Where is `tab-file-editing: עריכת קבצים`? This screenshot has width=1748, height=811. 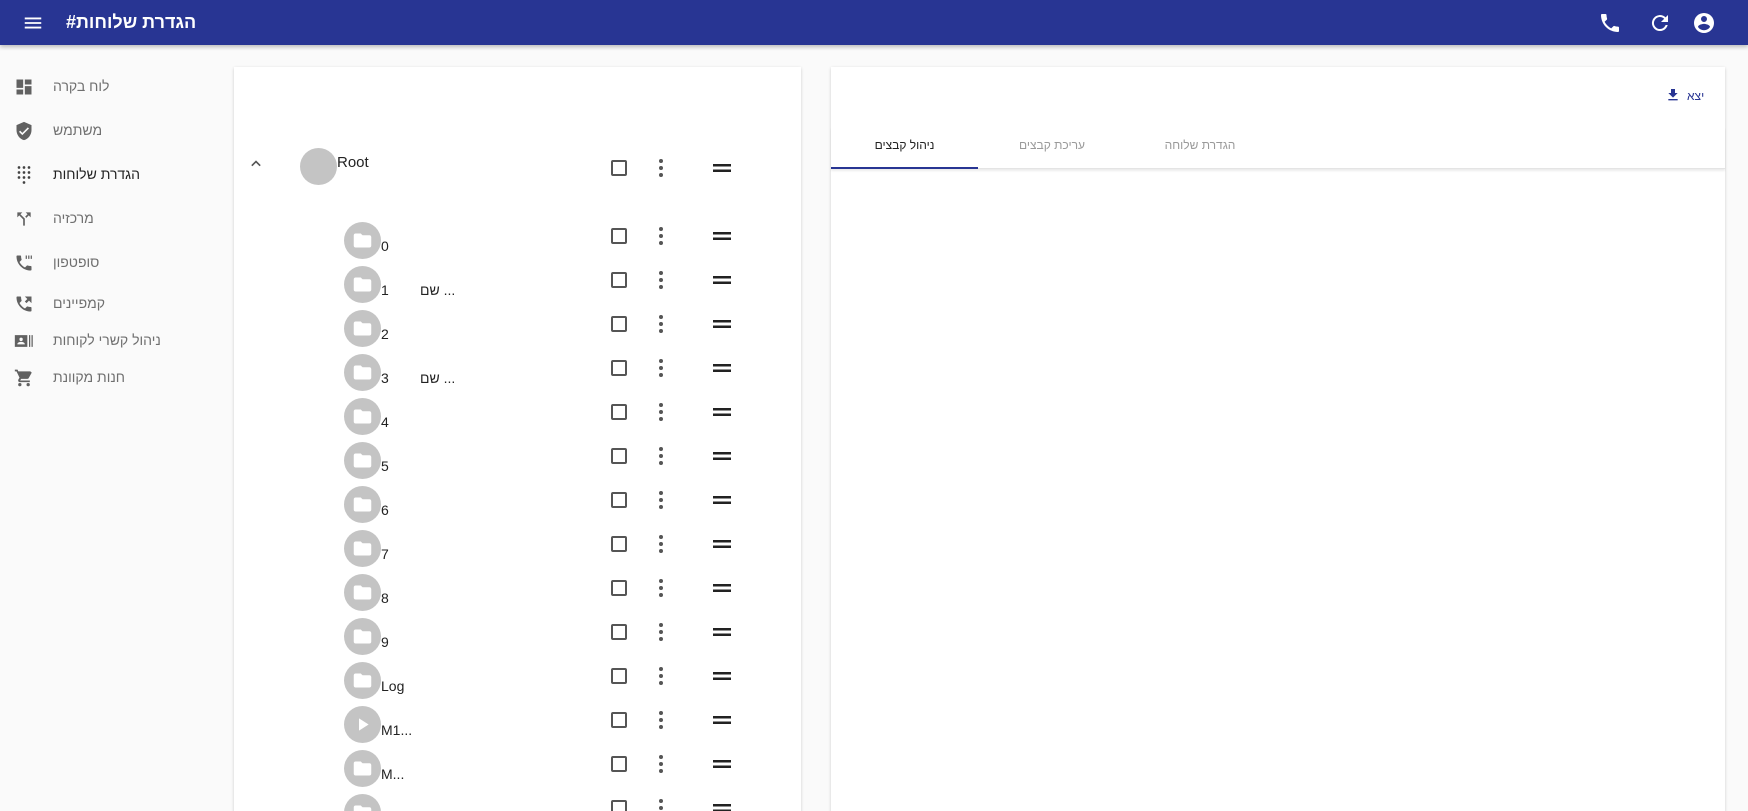 tab-file-editing: עריכת קבצים is located at coordinates (1052, 148).